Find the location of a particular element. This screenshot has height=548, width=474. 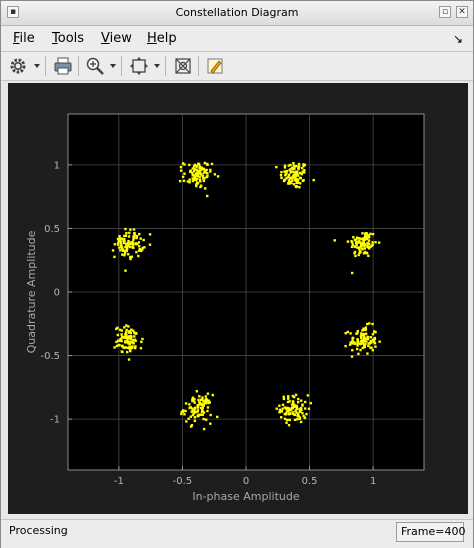

signal-cursor-icon is located at coordinates (183, 66).